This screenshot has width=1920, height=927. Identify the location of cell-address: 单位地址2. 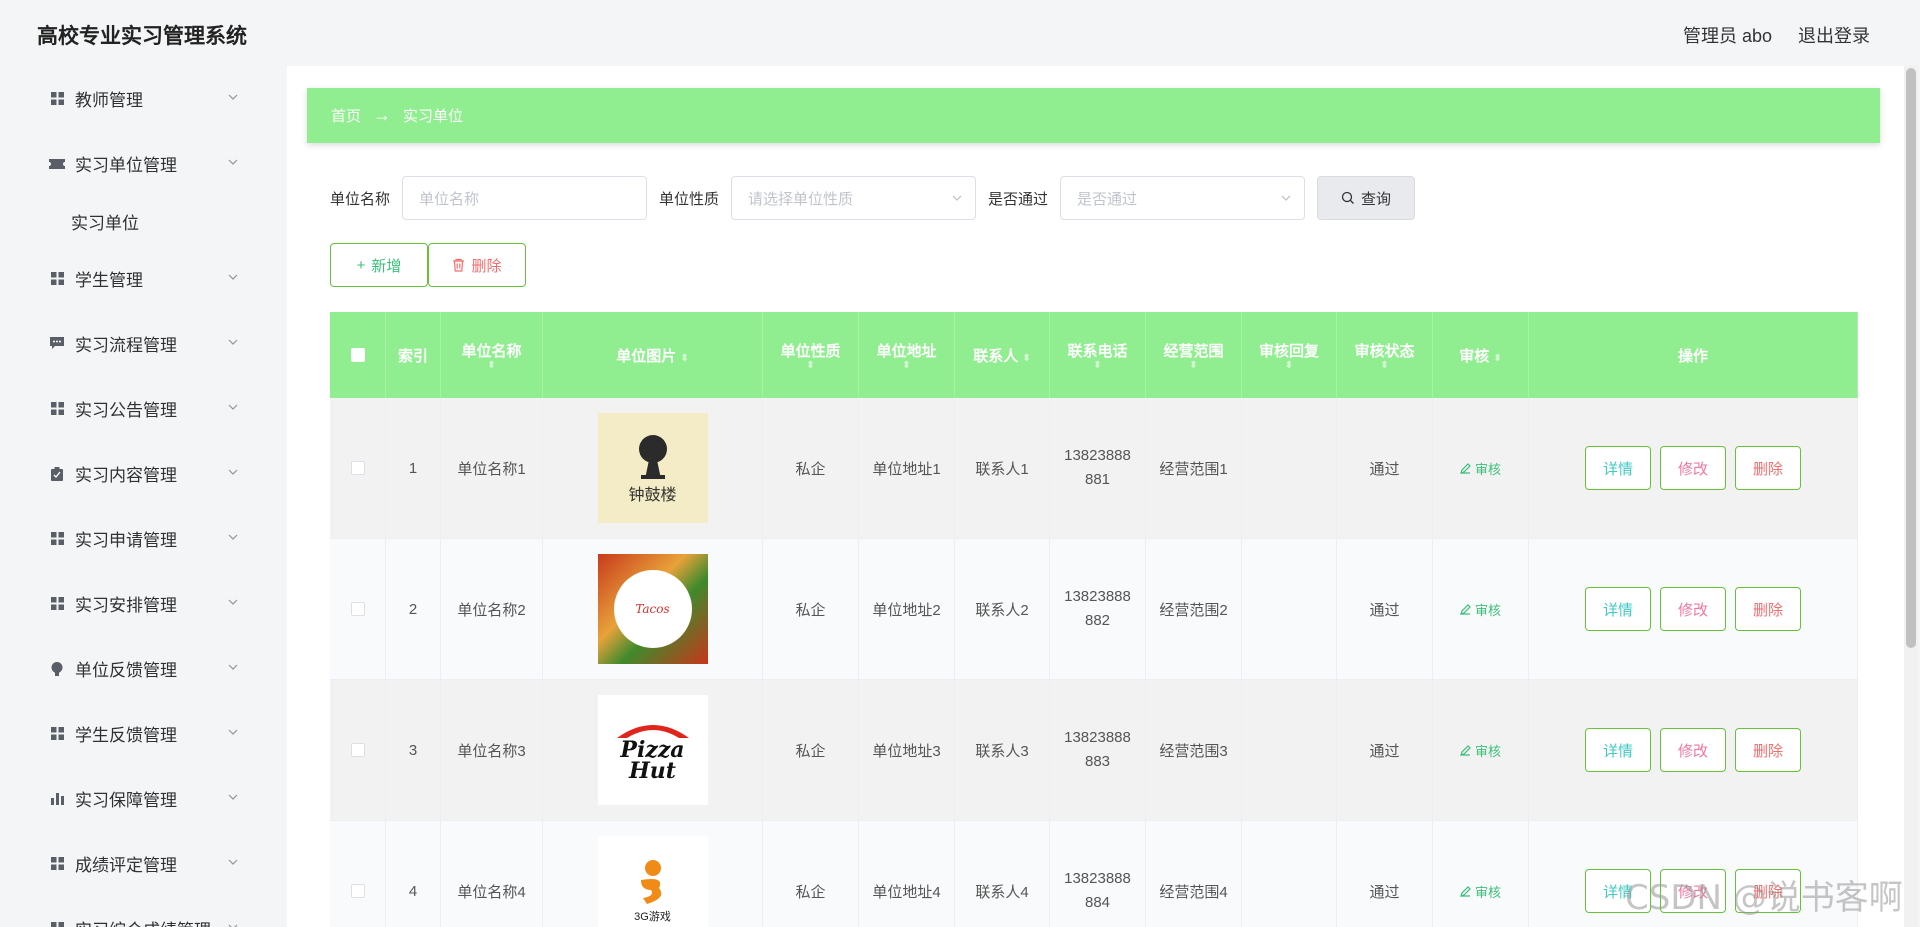
(907, 609).